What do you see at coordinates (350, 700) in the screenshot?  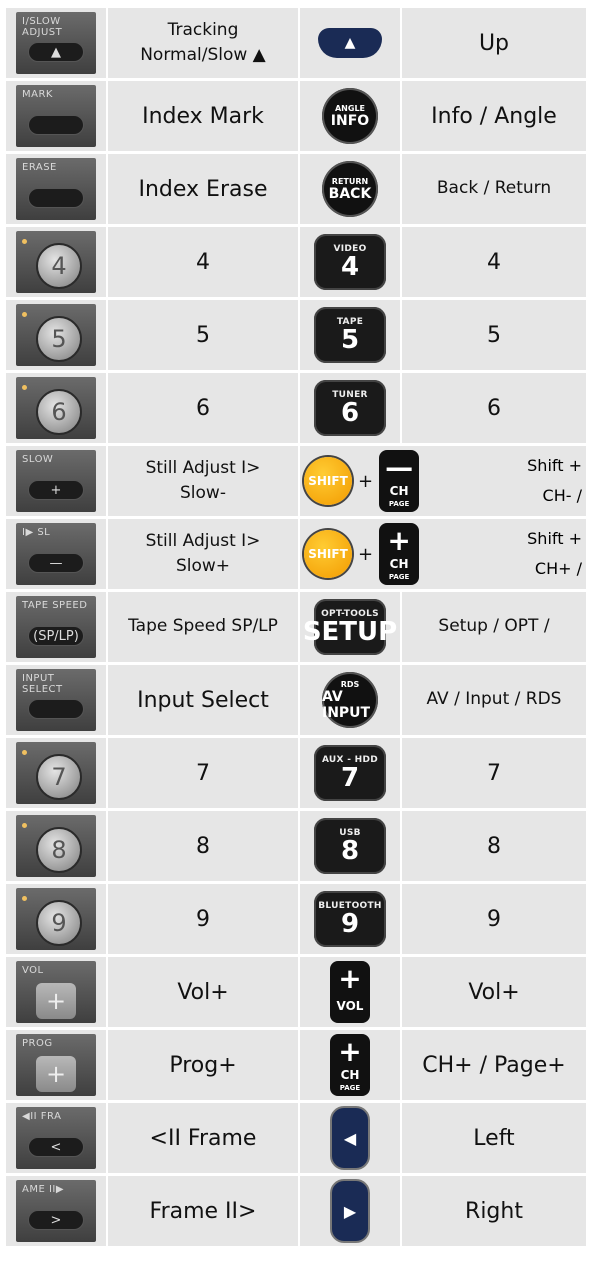 I see `round-button-icon: RDS AV INPUT` at bounding box center [350, 700].